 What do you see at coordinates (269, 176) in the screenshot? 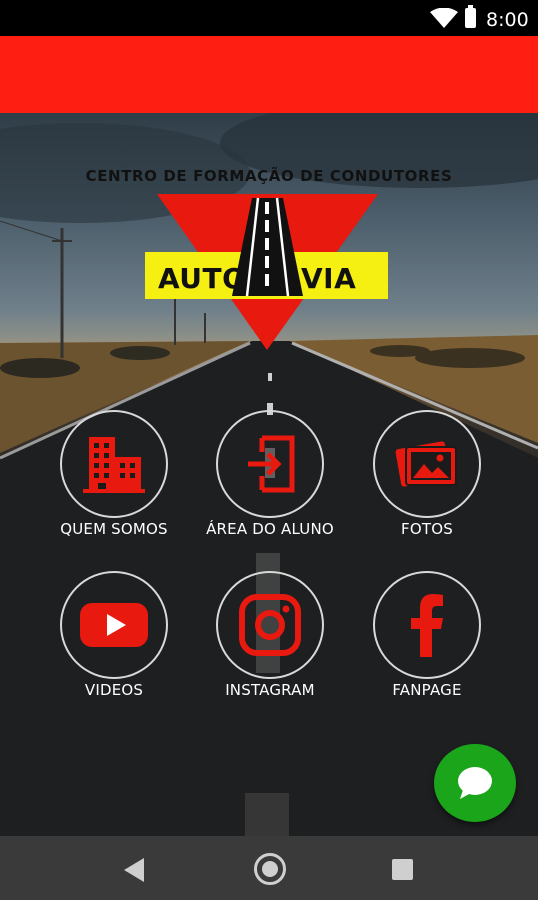
I see `brand-tagline: CENTRO DE FORMAÇÃO DE CONDUTORES` at bounding box center [269, 176].